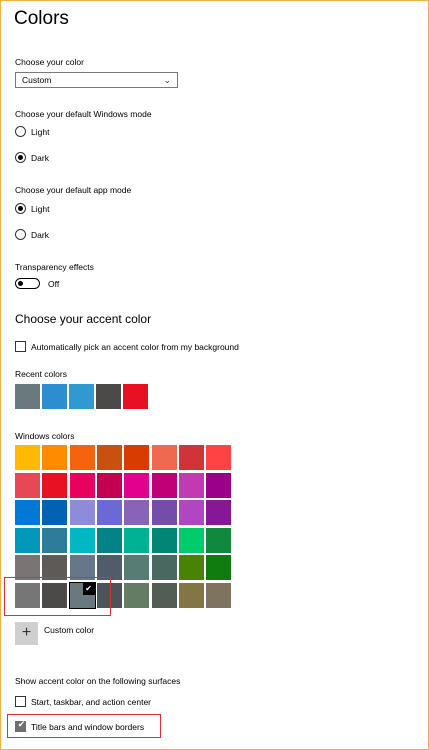  I want to click on windows-mode-dark-label: Dark, so click(40, 158).